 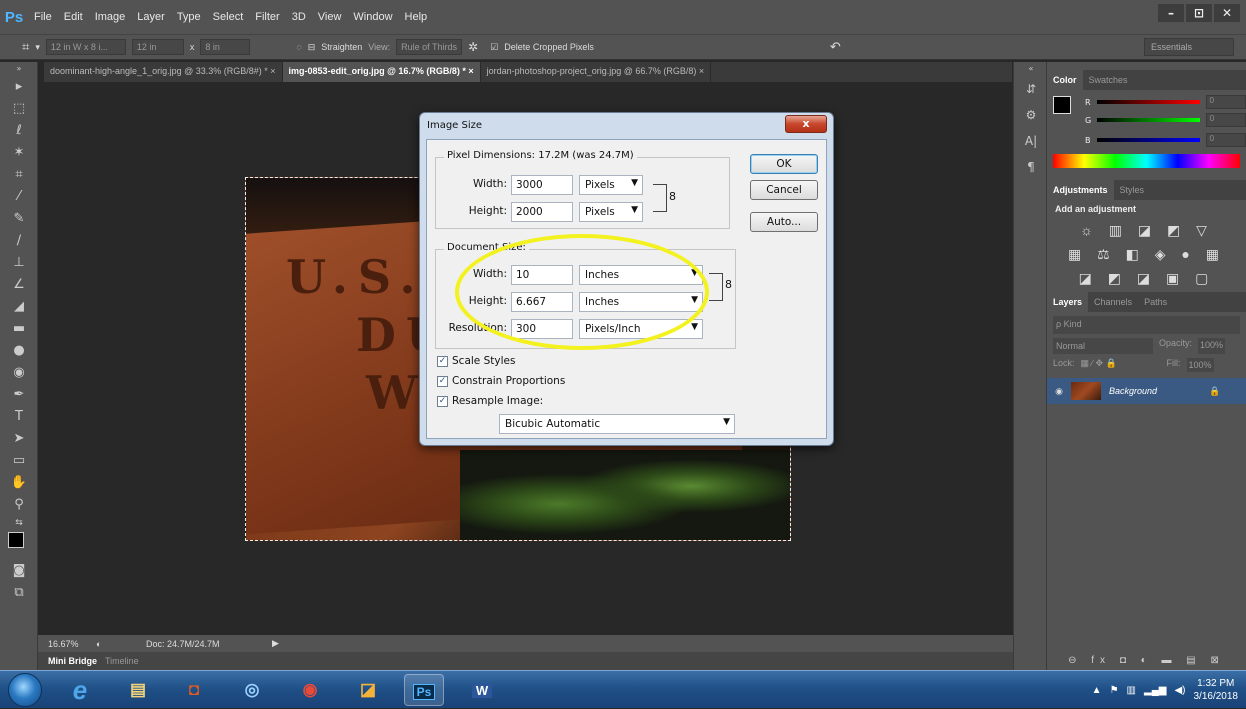 What do you see at coordinates (1155, 690) in the screenshot?
I see `signal-icon: ▂▄▆` at bounding box center [1155, 690].